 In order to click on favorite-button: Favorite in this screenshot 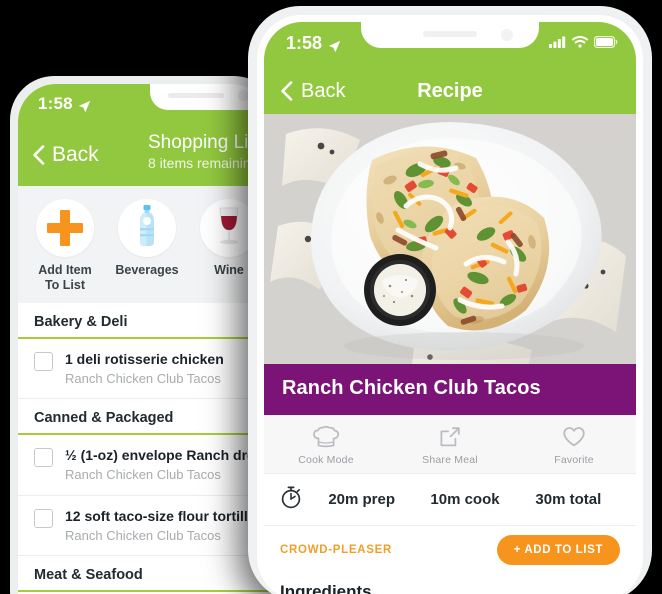, I will do `click(574, 445)`.